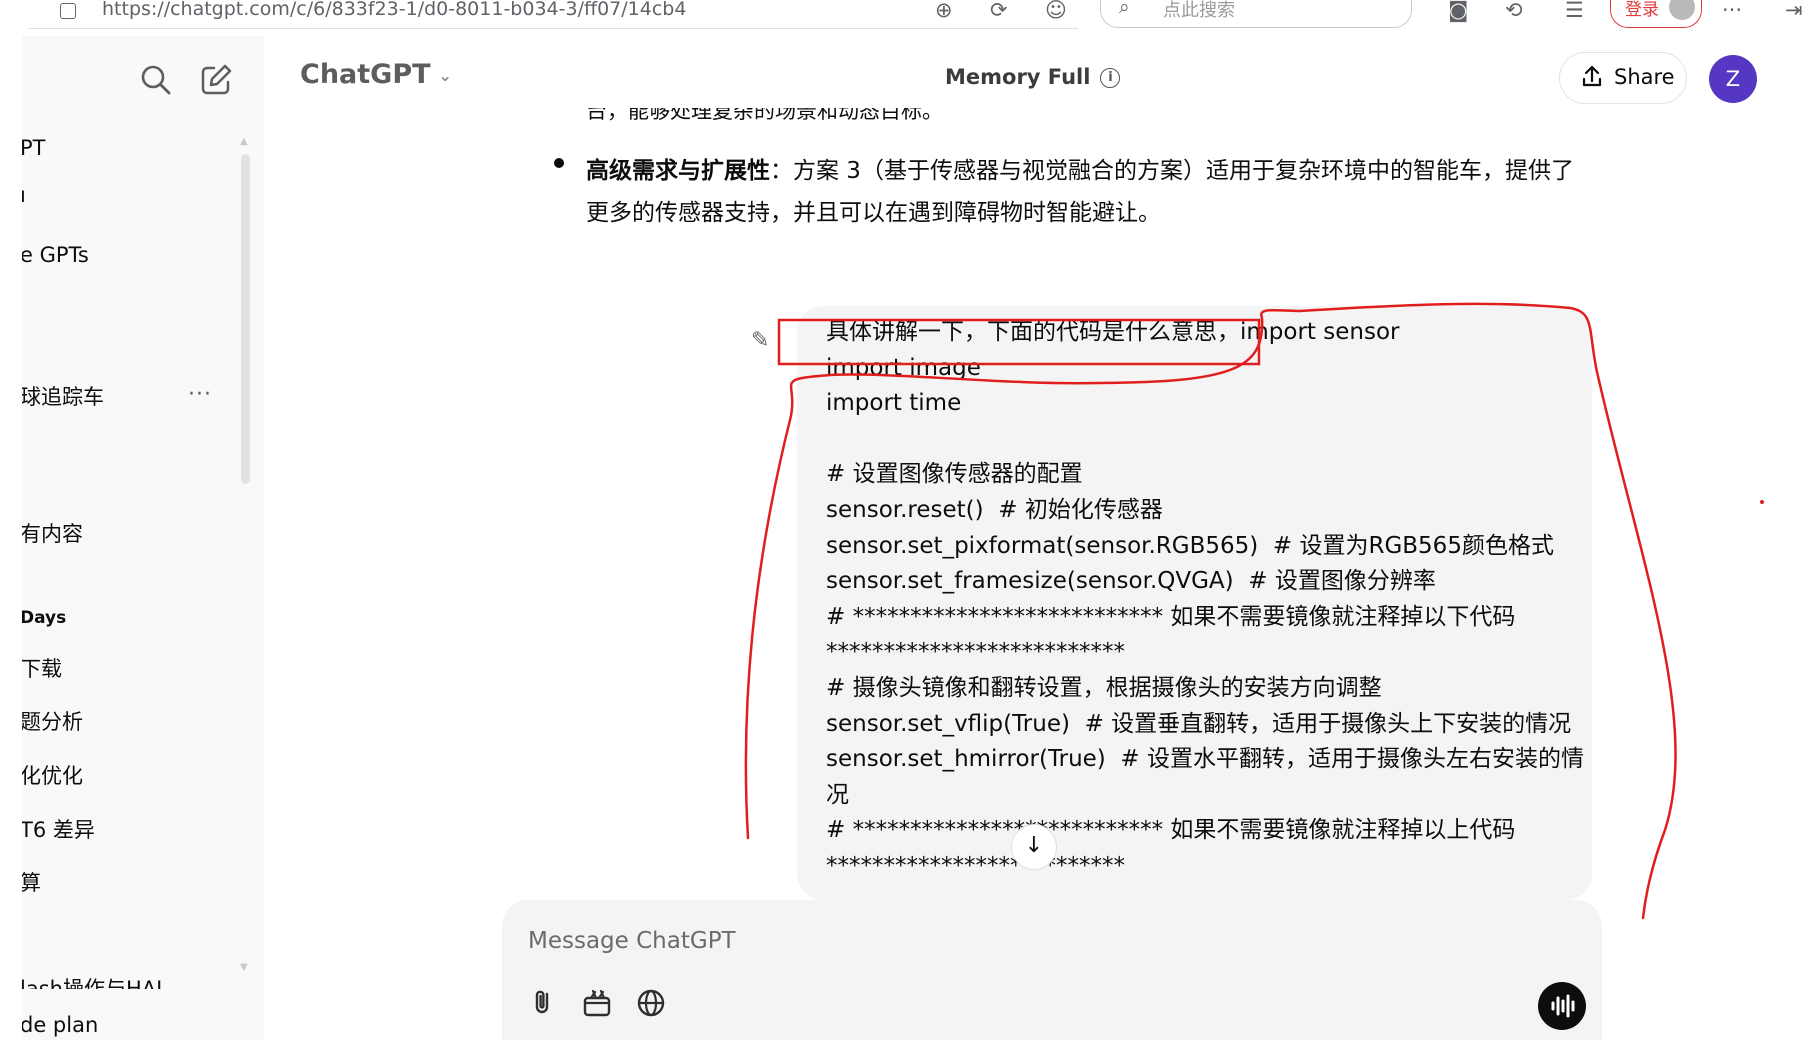 Image resolution: width=1818 pixels, height=1040 pixels. What do you see at coordinates (1762, 502) in the screenshot?
I see `annotation-dot` at bounding box center [1762, 502].